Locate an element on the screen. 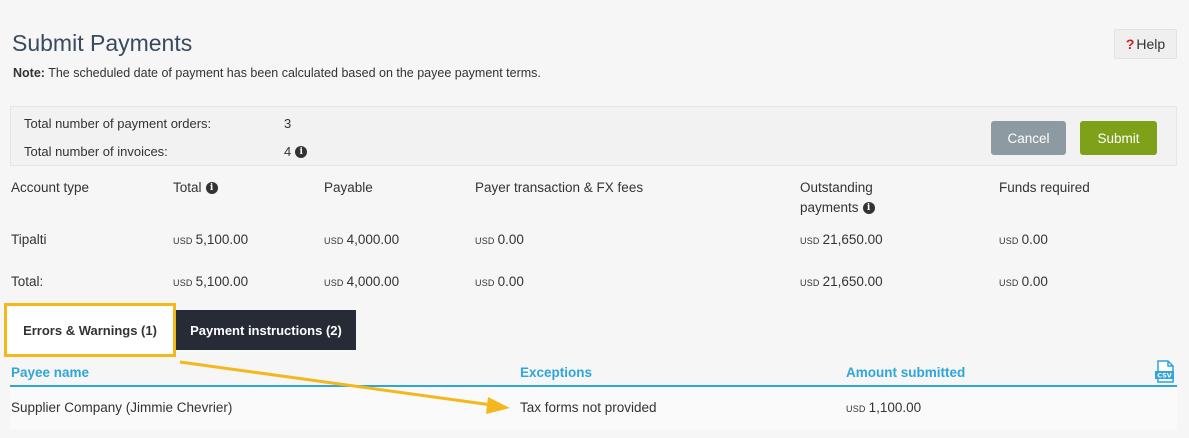 Image resolution: width=1189 pixels, height=438 pixels. orders-count: 3 is located at coordinates (288, 123).